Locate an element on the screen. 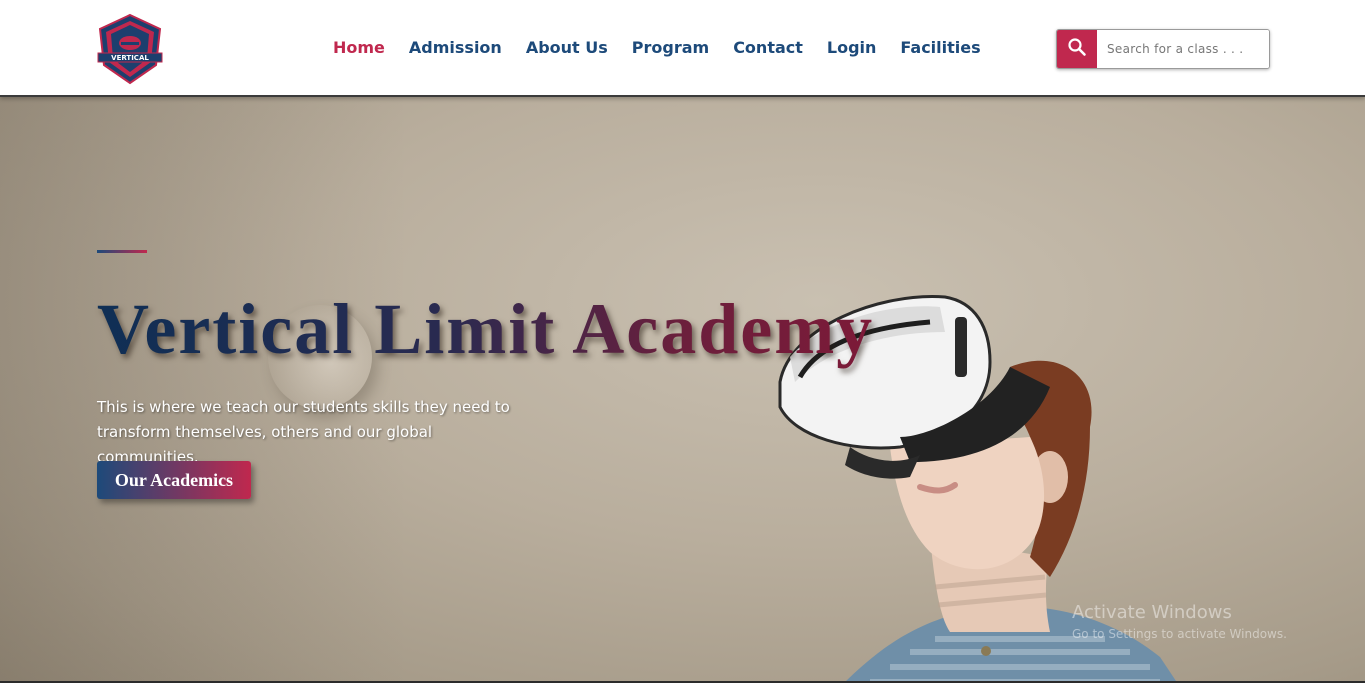 This screenshot has height=683, width=1365. nav-program: Program is located at coordinates (670, 47).